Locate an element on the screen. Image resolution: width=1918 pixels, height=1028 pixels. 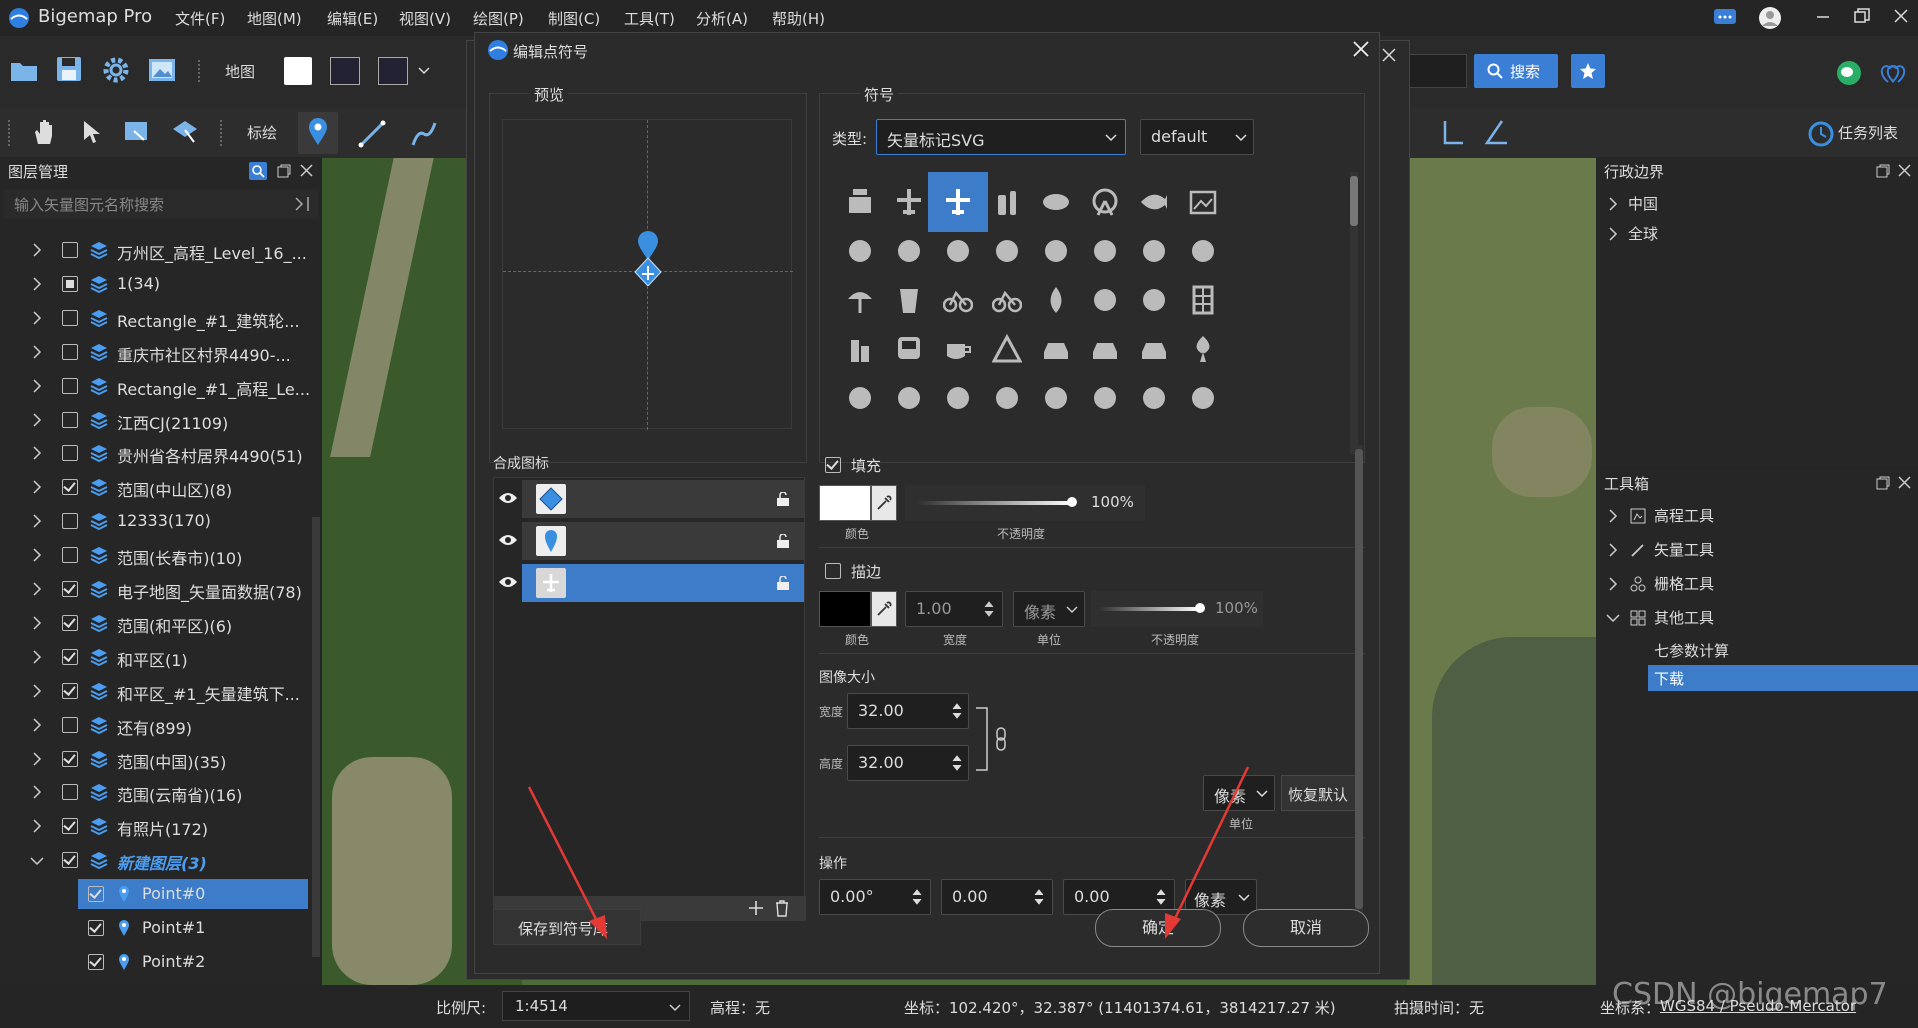
composite-row-diamond is located at coordinates (650, 499).